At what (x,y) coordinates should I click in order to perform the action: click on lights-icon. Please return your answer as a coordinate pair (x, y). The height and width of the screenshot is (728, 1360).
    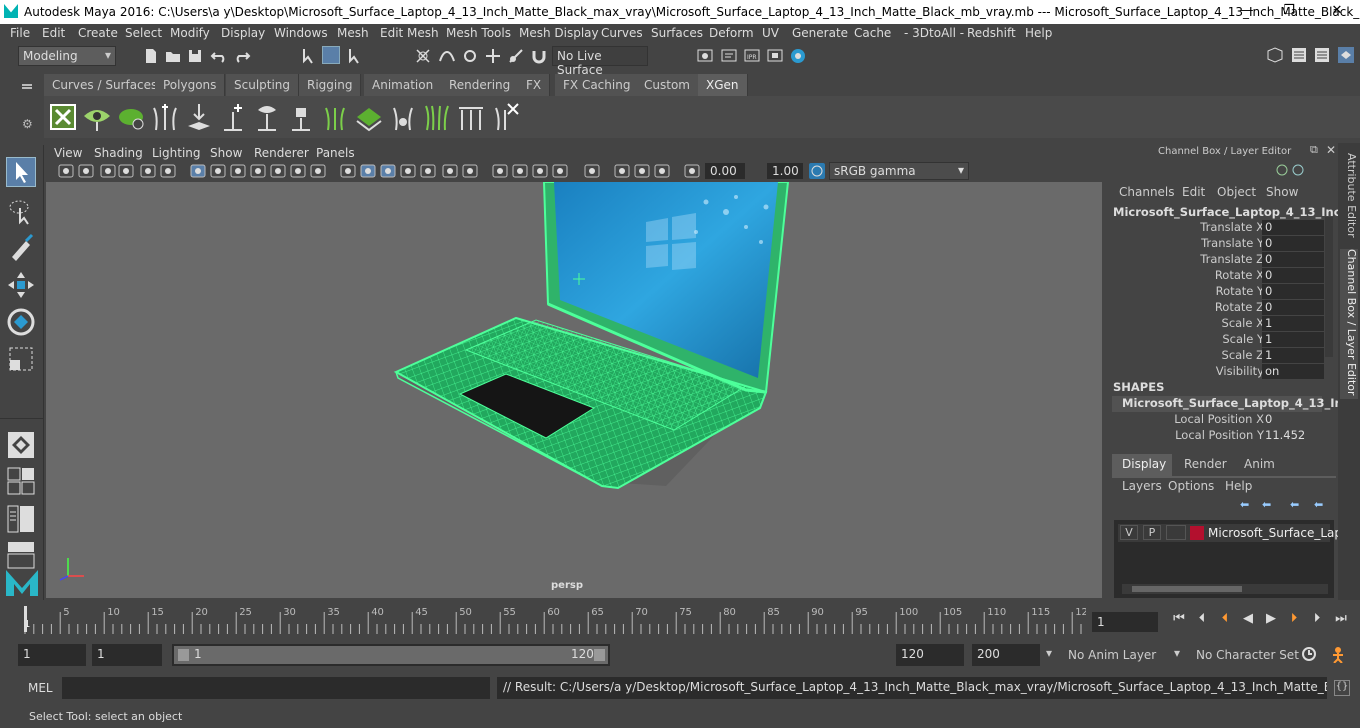
    Looking at the image, I should click on (428, 171).